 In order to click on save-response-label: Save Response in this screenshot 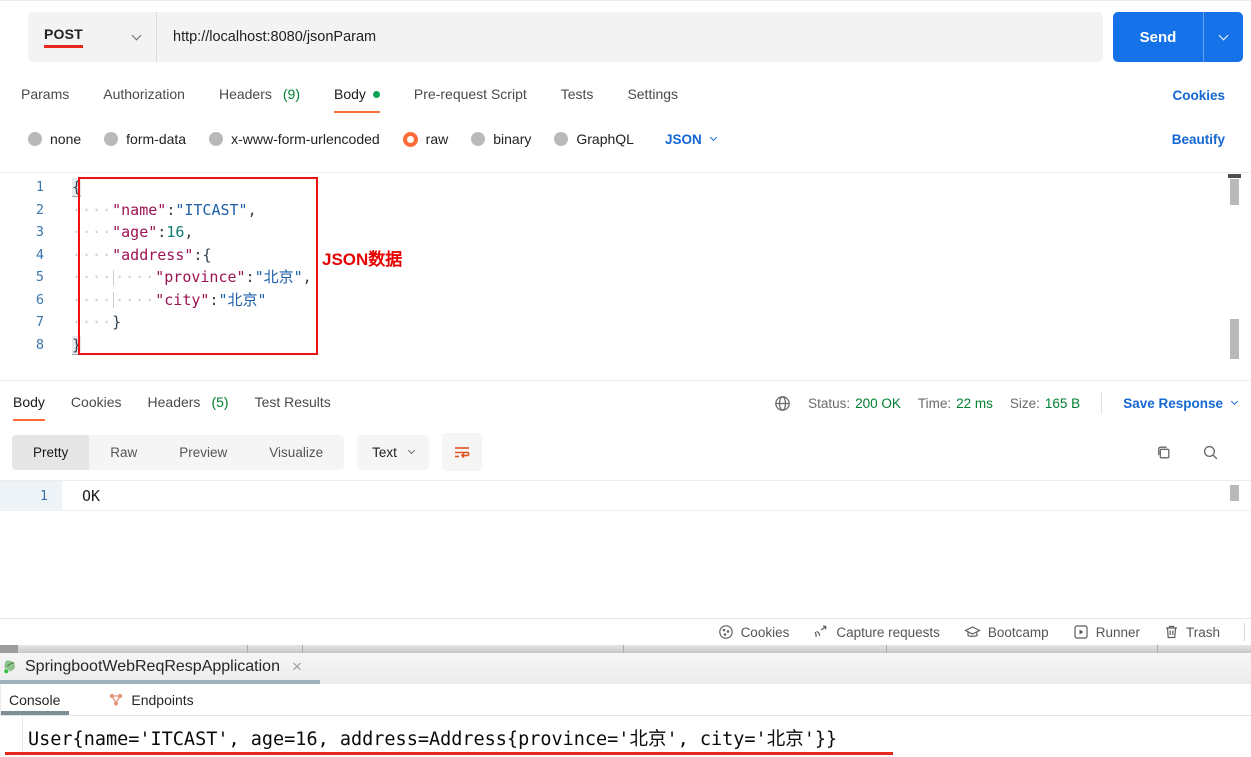, I will do `click(1173, 403)`.